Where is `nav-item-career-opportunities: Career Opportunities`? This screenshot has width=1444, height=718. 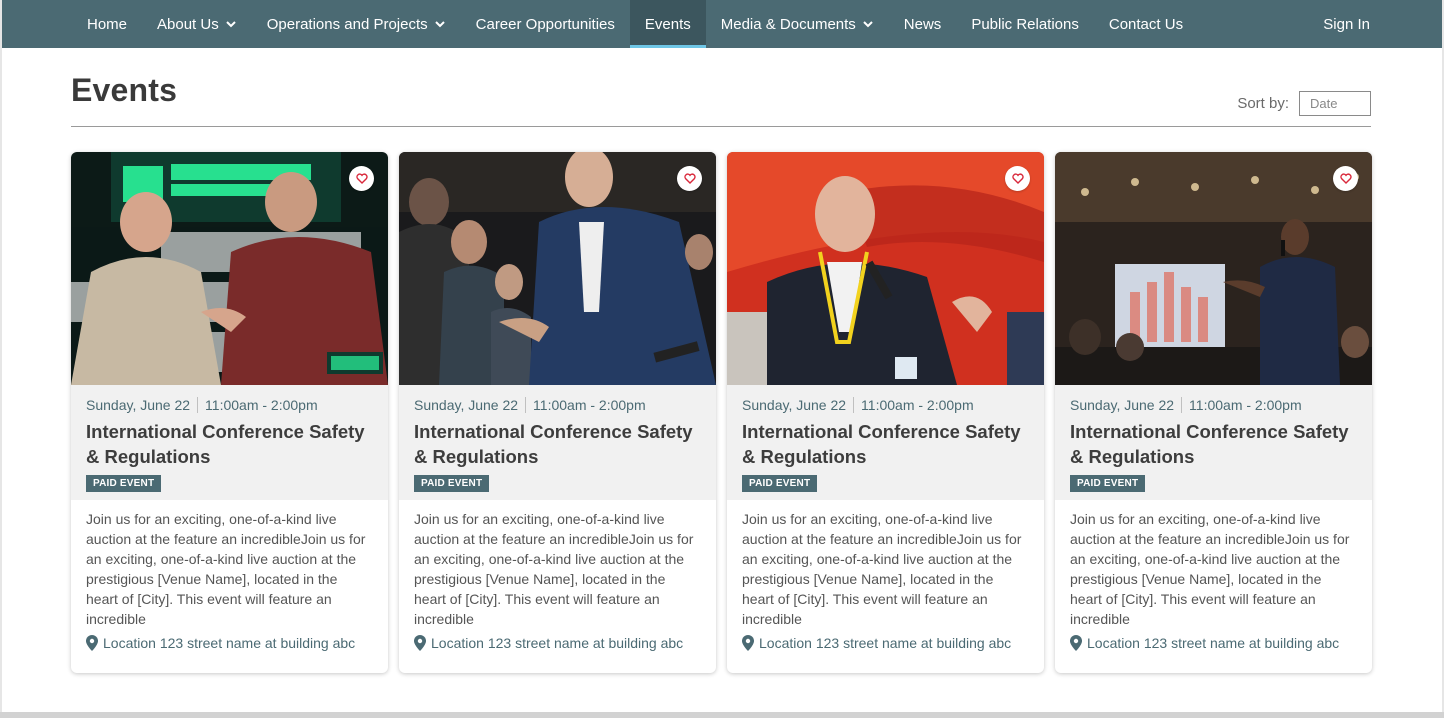
nav-item-career-opportunities: Career Opportunities is located at coordinates (545, 24).